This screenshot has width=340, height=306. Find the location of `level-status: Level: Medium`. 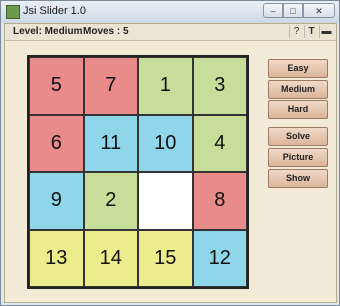

level-status: Level: Medium is located at coordinates (48, 31).